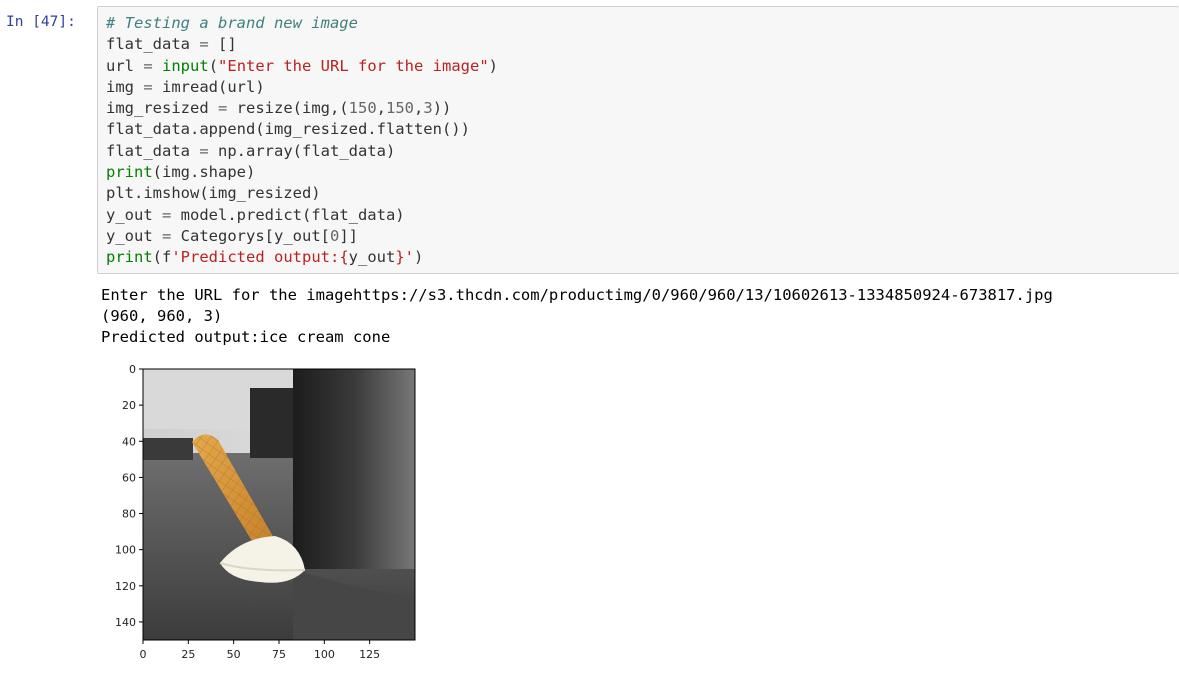 The image size is (1179, 684). I want to click on code-line: # Testing a brand new image, so click(232, 23).